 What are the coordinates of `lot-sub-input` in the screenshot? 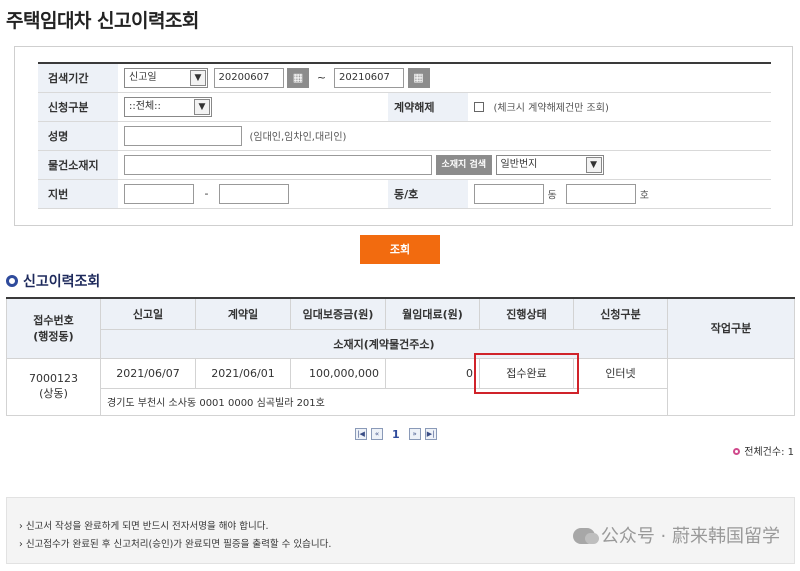 It's located at (254, 193).